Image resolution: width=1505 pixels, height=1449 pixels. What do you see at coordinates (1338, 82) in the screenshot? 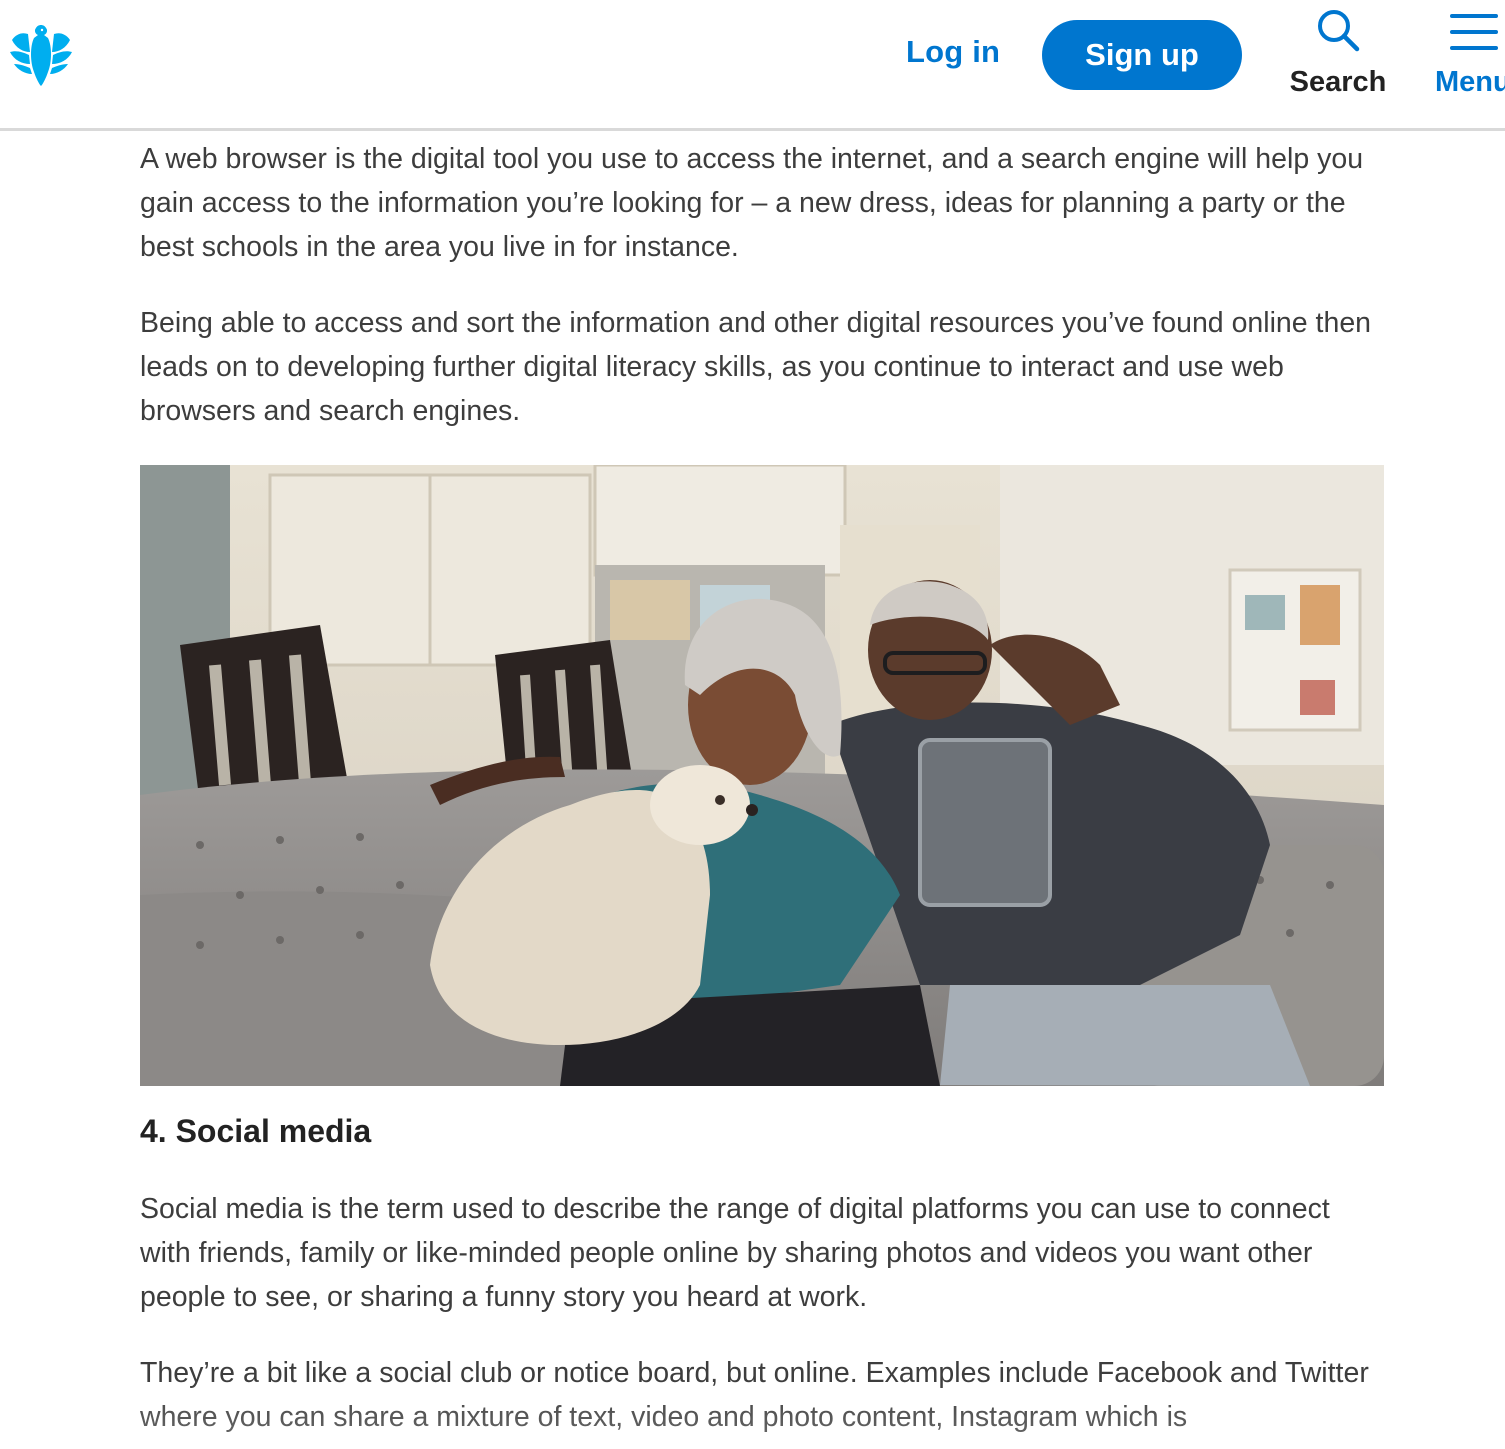
I see `search-label: Search` at bounding box center [1338, 82].